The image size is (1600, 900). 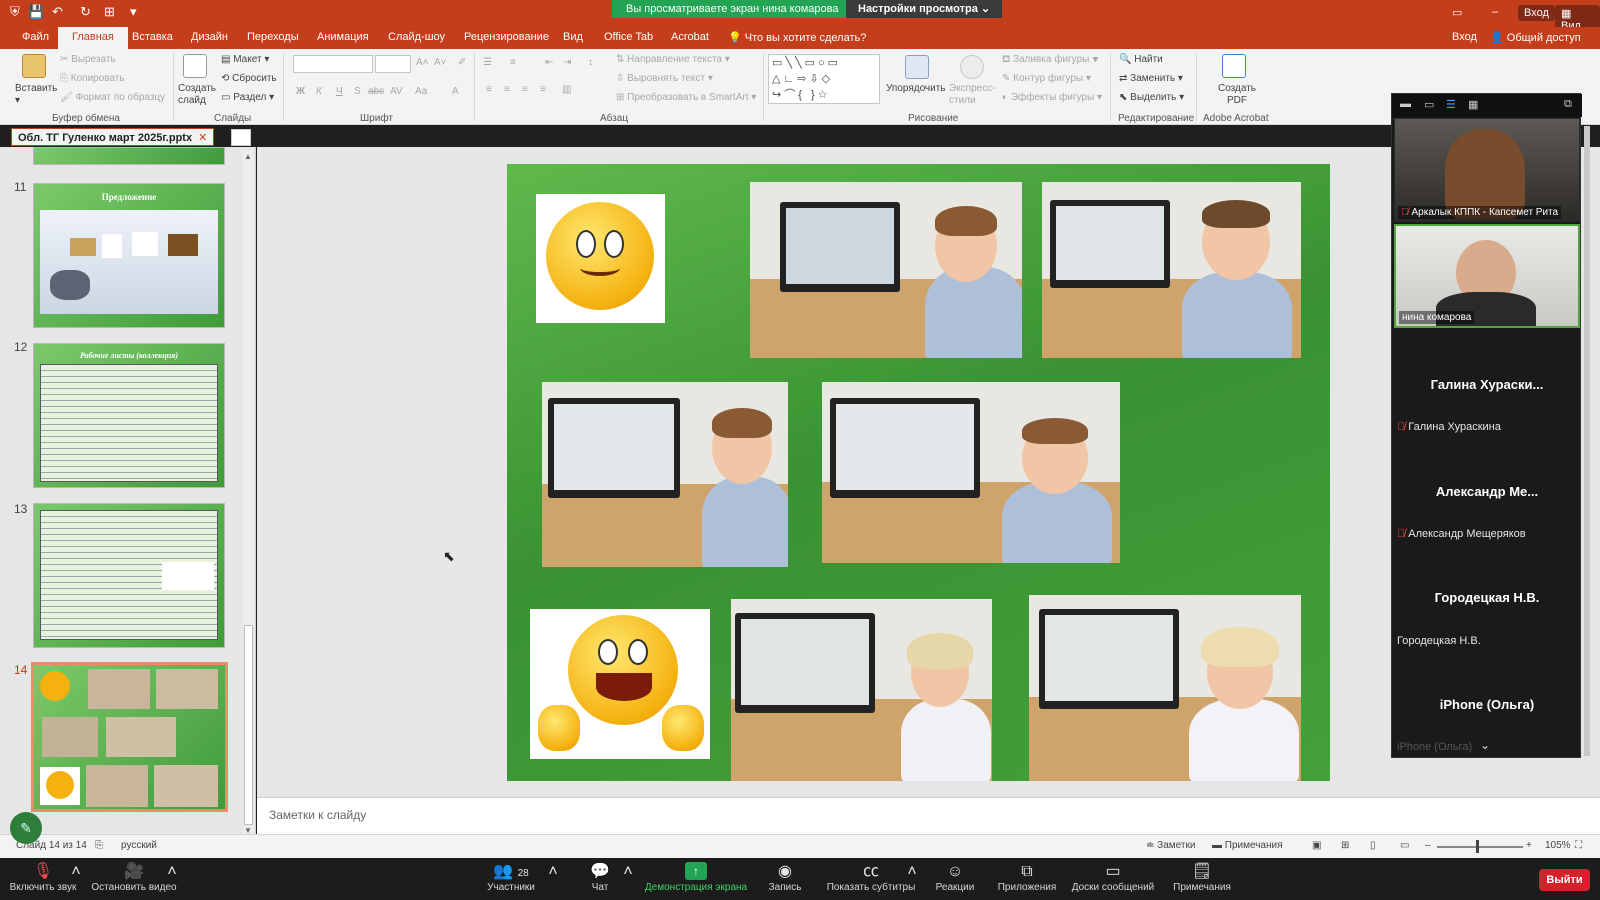 What do you see at coordinates (440, 62) in the screenshot?
I see `decrease-font-icon: A˅` at bounding box center [440, 62].